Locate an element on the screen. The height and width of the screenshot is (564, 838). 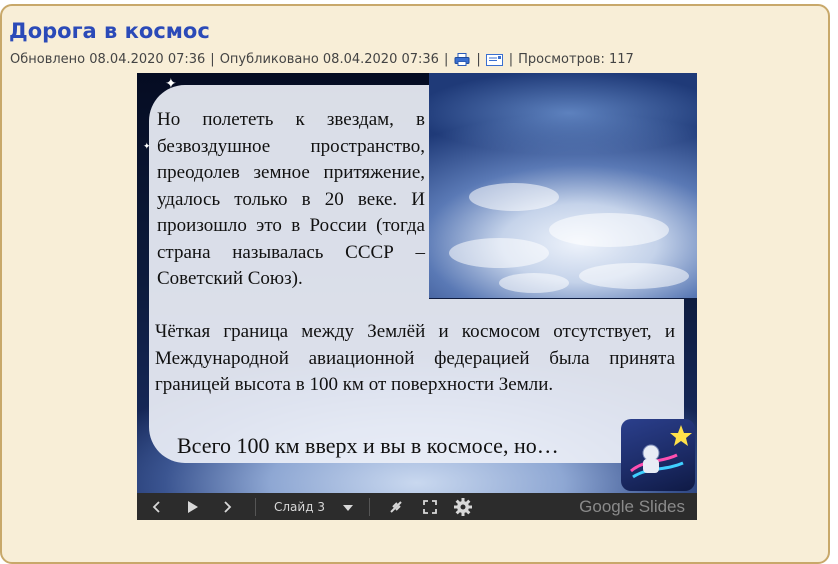
views-count: Просмотров: 117 is located at coordinates (576, 59).